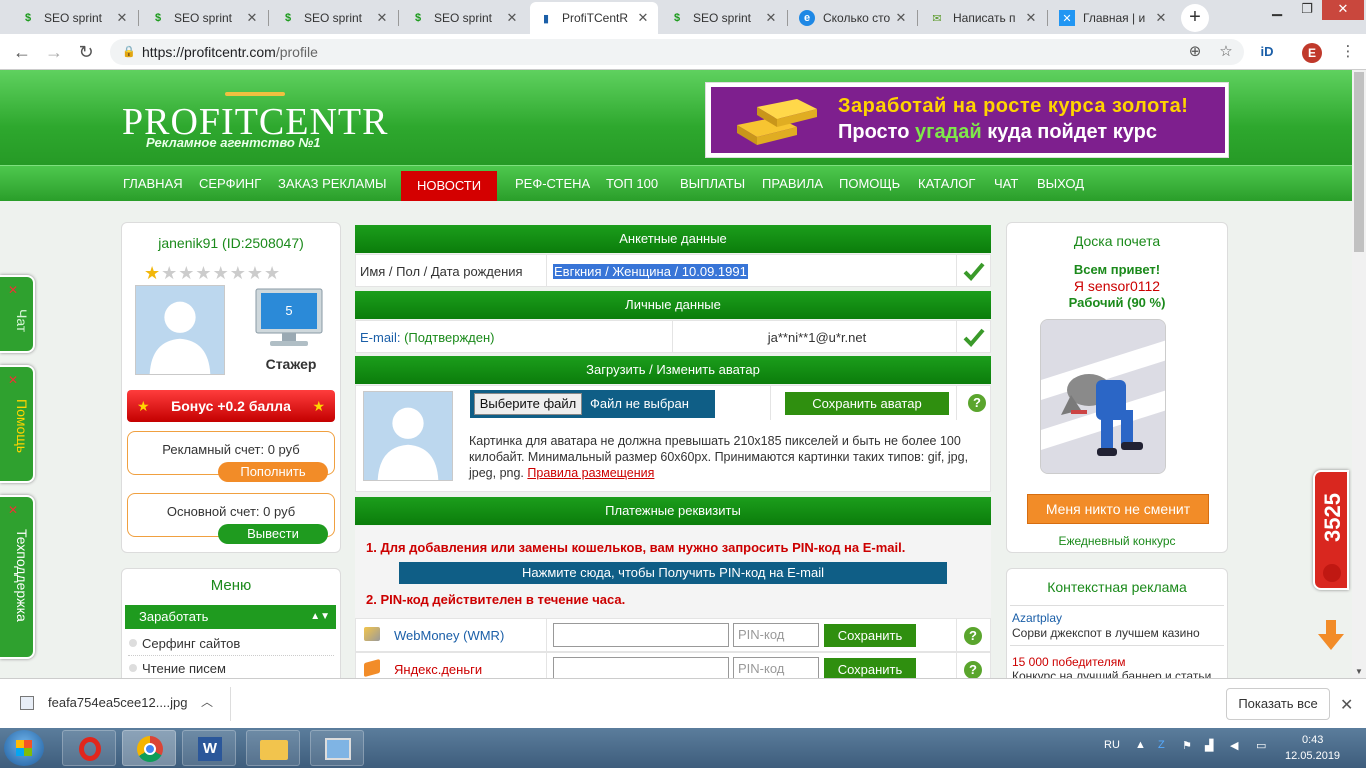 The width and height of the screenshot is (1366, 768). Describe the element at coordinates (1161, 745) in the screenshot. I see `tray-app-icon: Z` at that location.